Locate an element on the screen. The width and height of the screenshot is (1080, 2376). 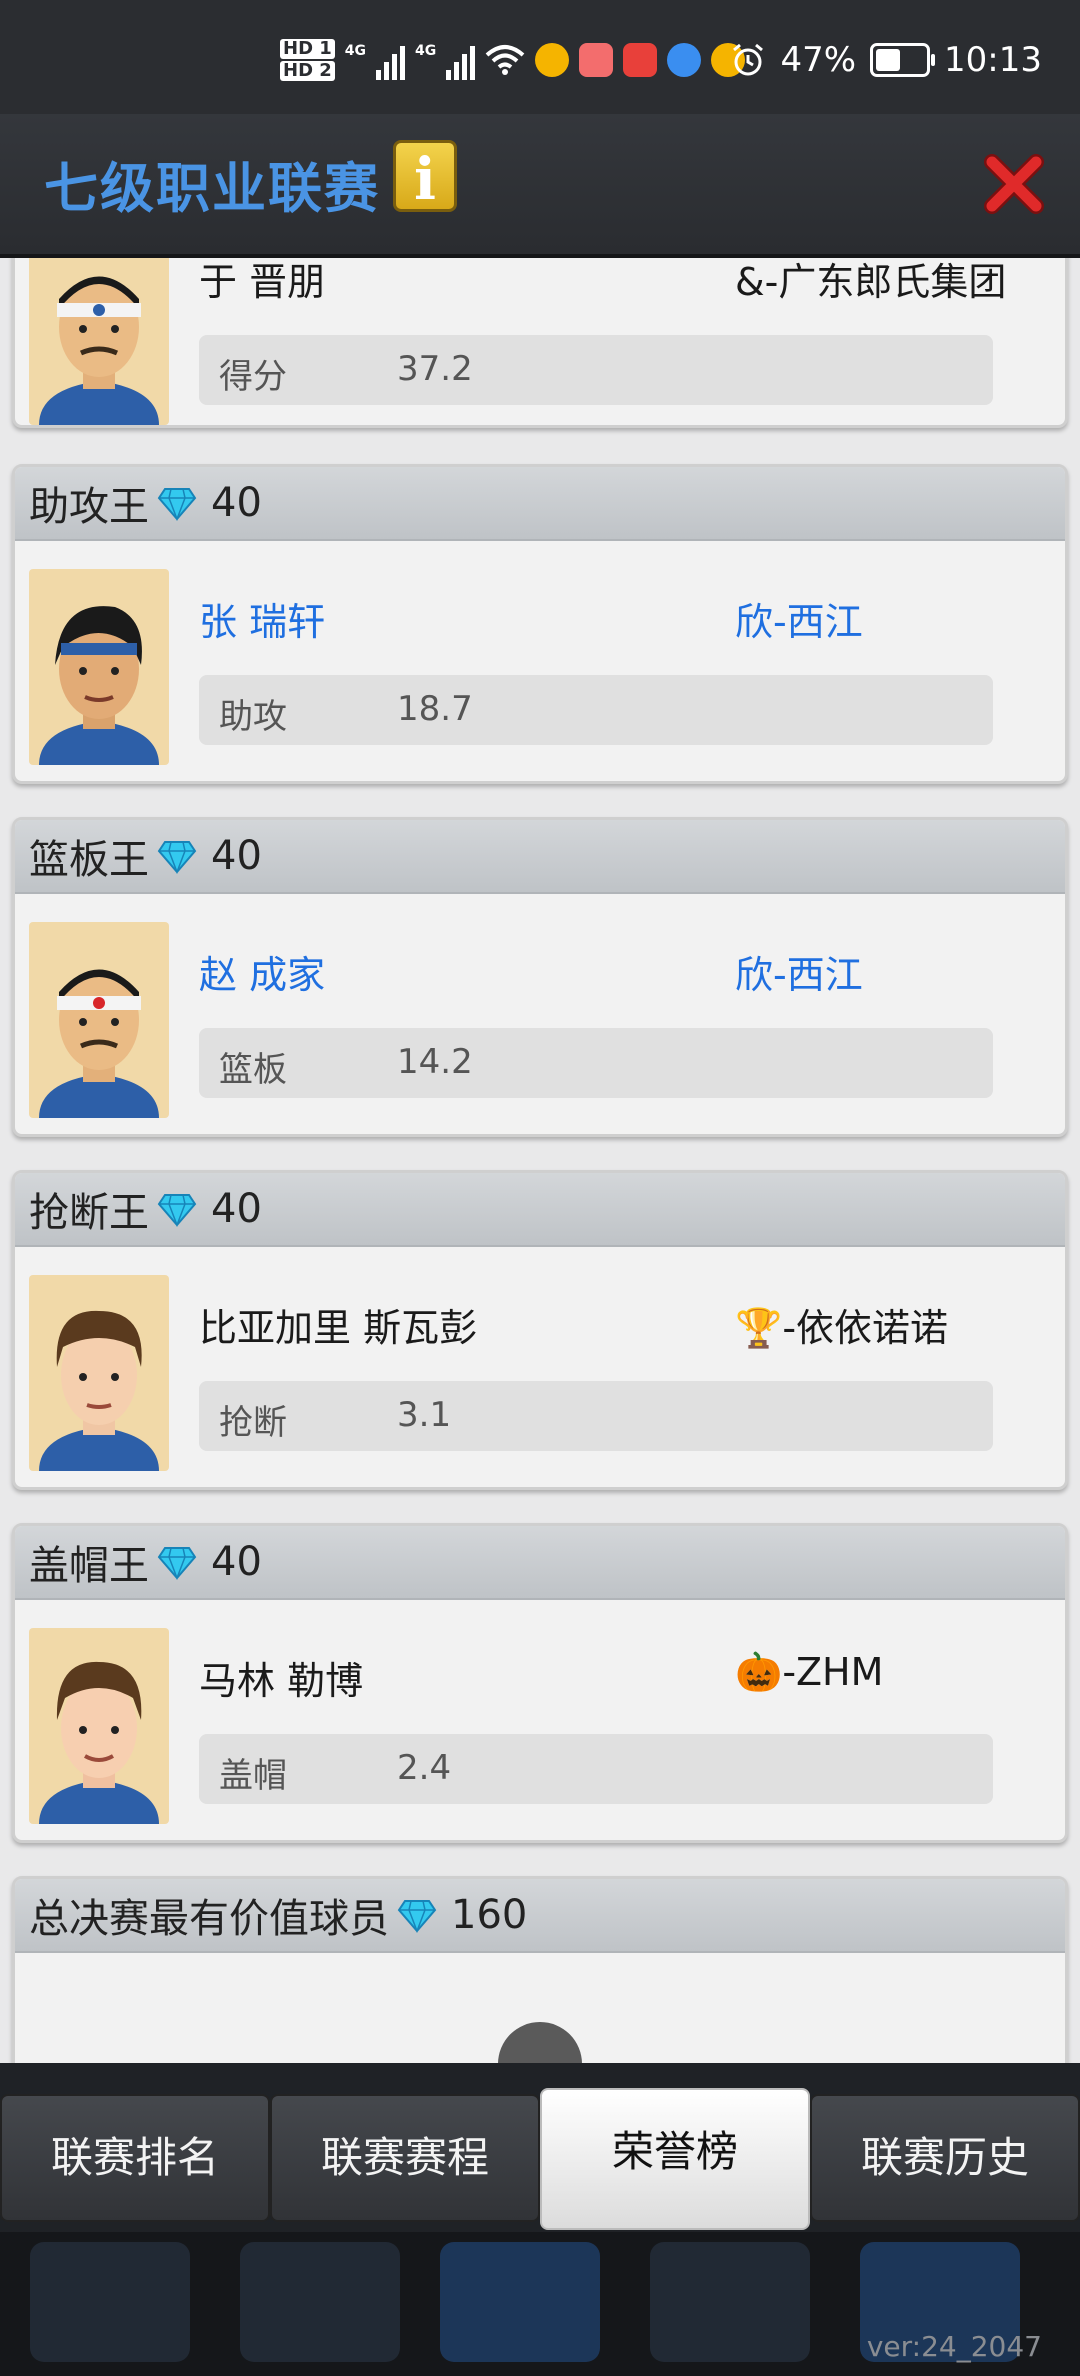
award-title: 总决赛最有价值球员 is located at coordinates (209, 1919).